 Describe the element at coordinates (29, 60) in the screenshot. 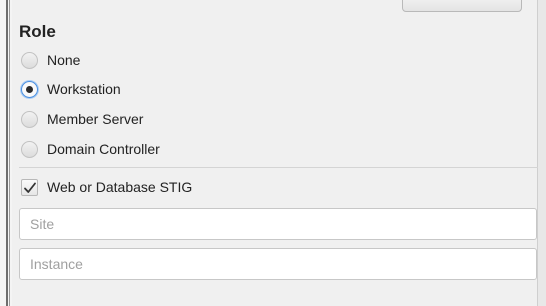

I see `radio-none-circle` at that location.